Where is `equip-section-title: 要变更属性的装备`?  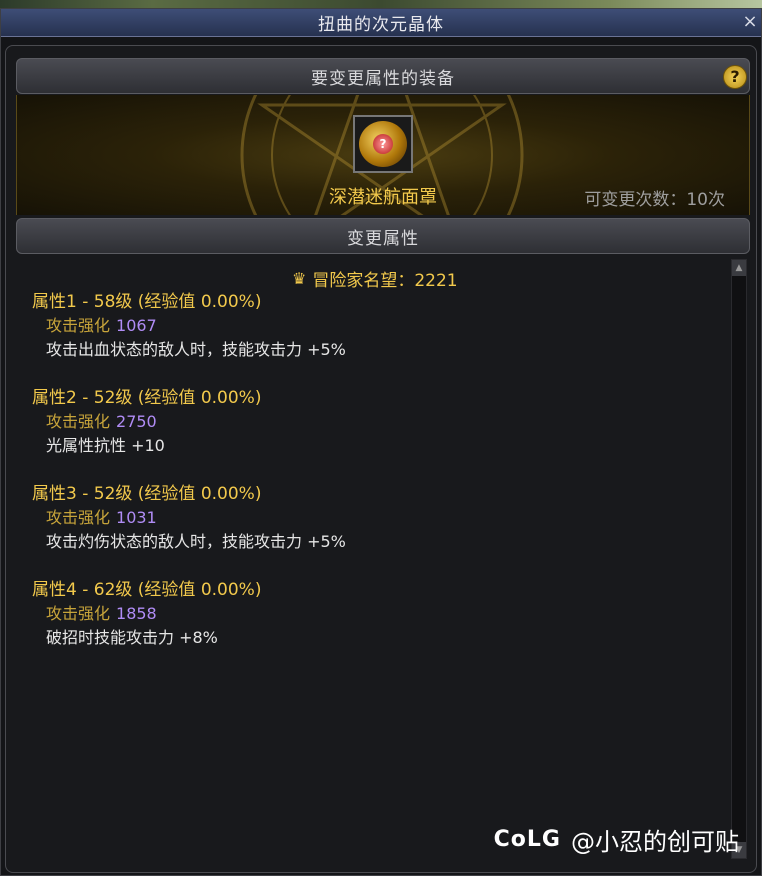 equip-section-title: 要变更属性的装备 is located at coordinates (383, 78).